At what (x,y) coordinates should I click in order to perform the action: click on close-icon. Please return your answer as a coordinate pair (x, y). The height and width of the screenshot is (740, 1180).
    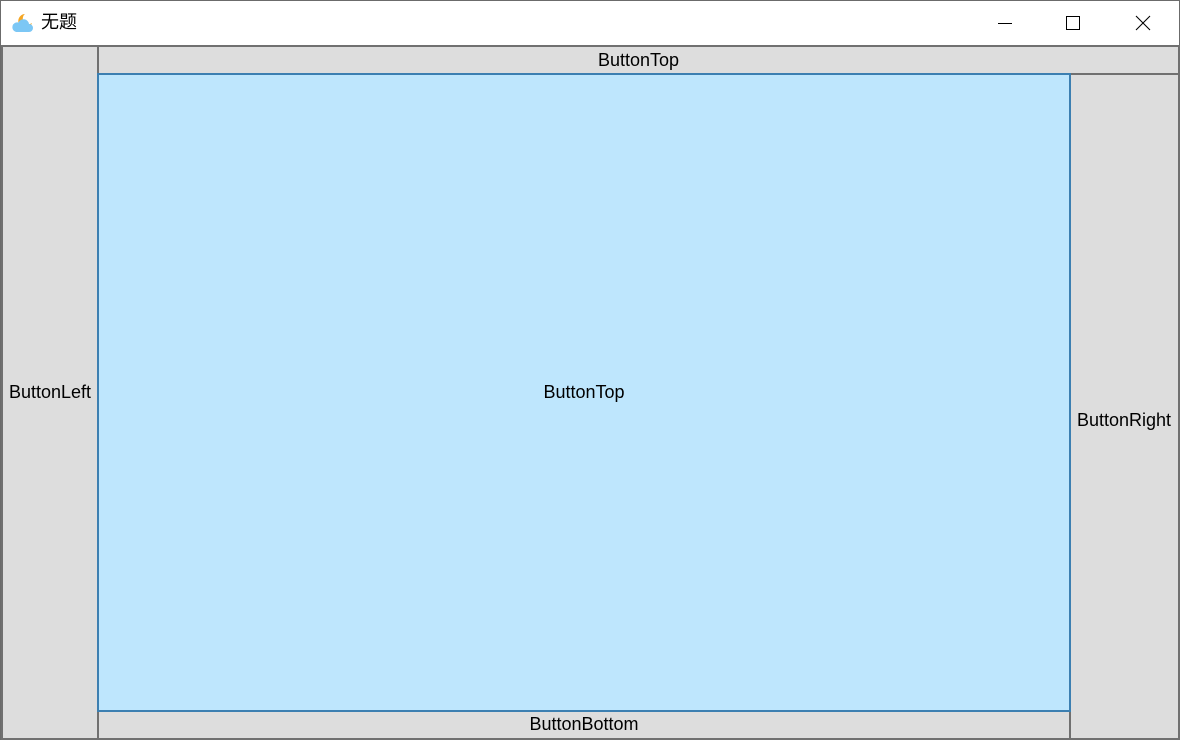
    Looking at the image, I should click on (1143, 23).